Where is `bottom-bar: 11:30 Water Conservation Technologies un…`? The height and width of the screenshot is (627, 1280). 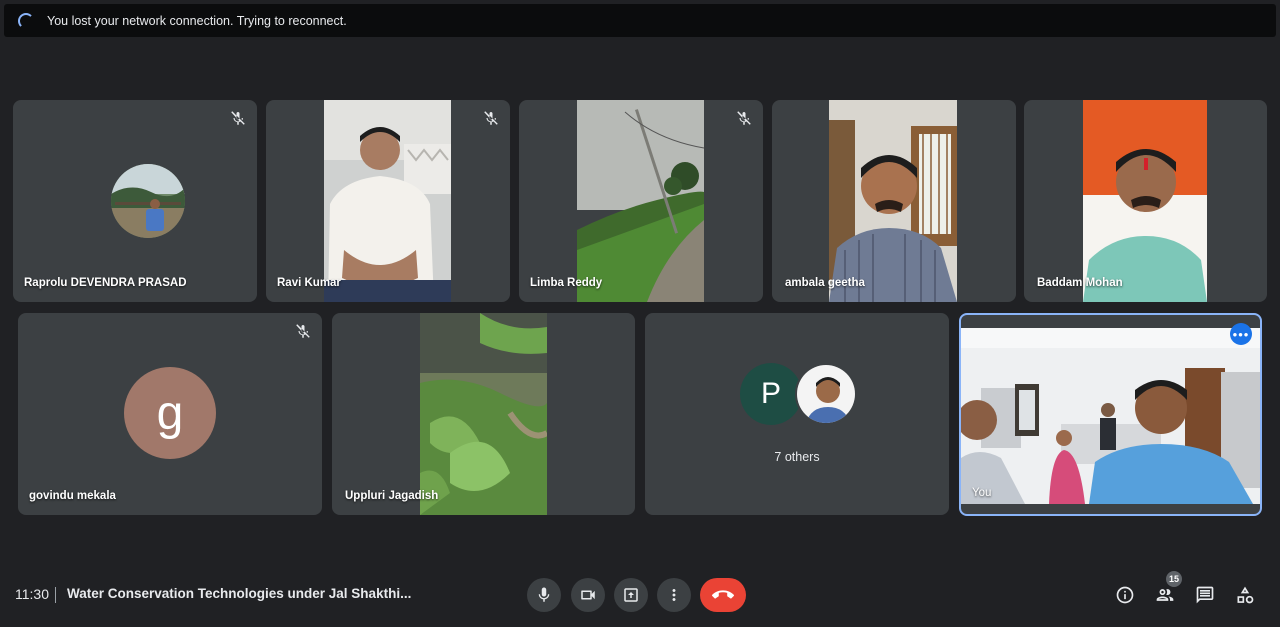
bottom-bar: 11:30 Water Conservation Technologies un… is located at coordinates (640, 593).